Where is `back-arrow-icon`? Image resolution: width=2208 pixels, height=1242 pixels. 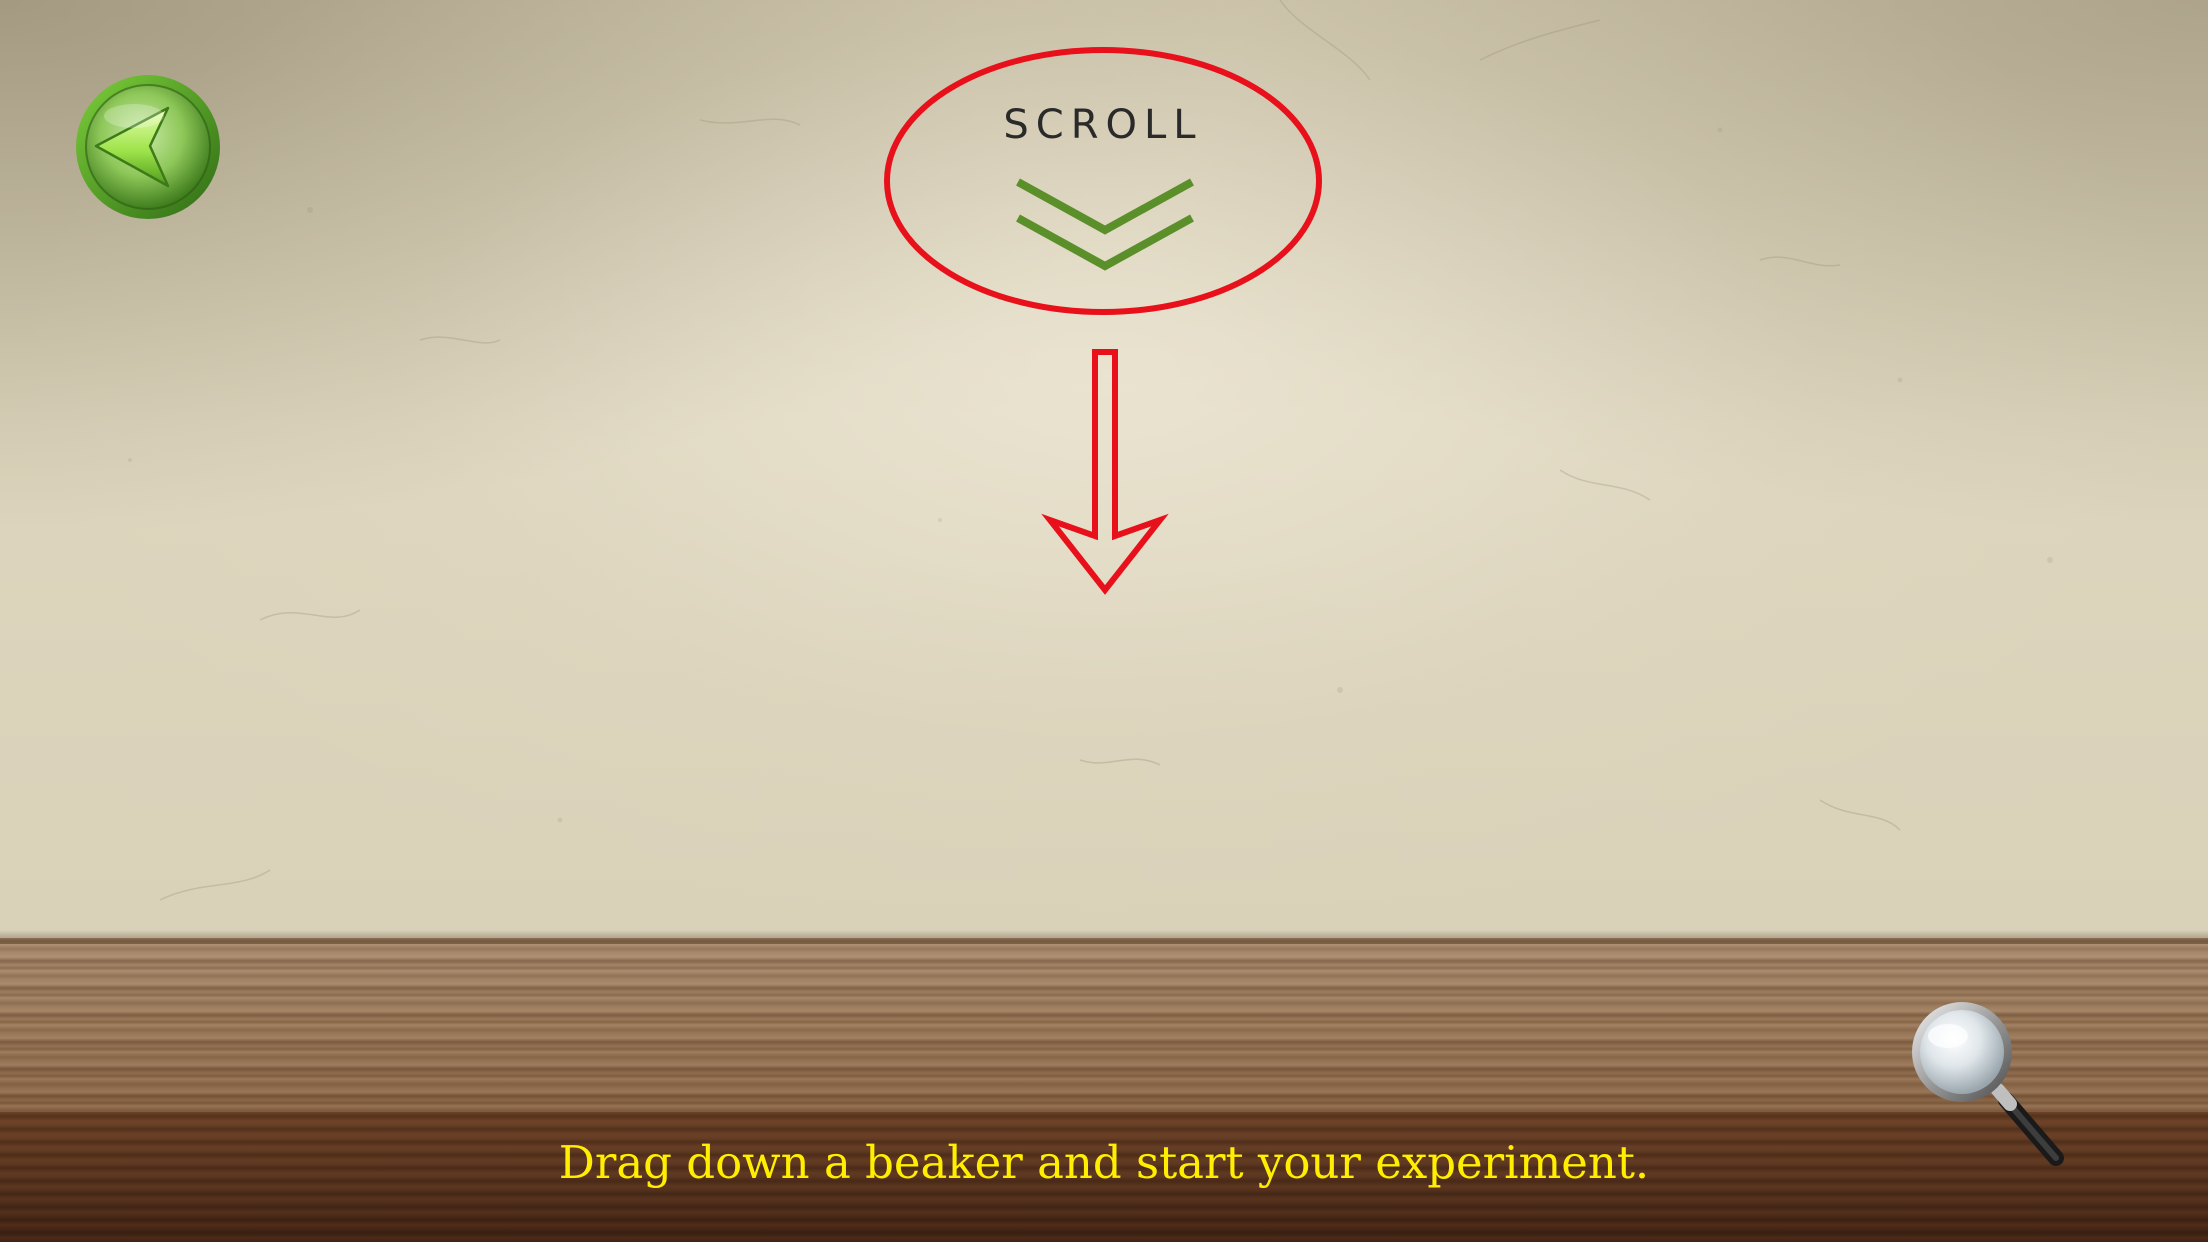 back-arrow-icon is located at coordinates (148, 147).